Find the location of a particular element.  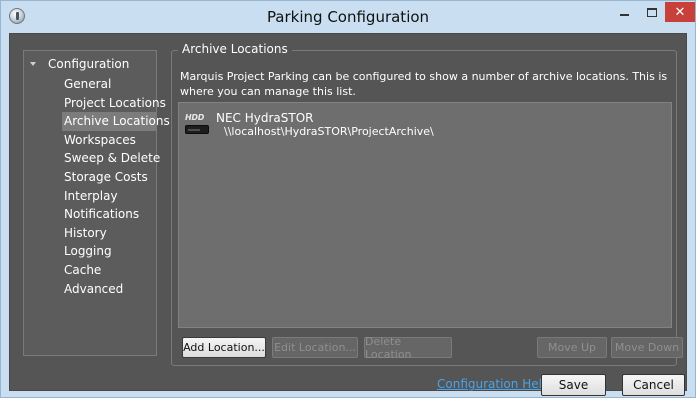

sidebar-item-advanced: Advanced is located at coordinates (115, 289).